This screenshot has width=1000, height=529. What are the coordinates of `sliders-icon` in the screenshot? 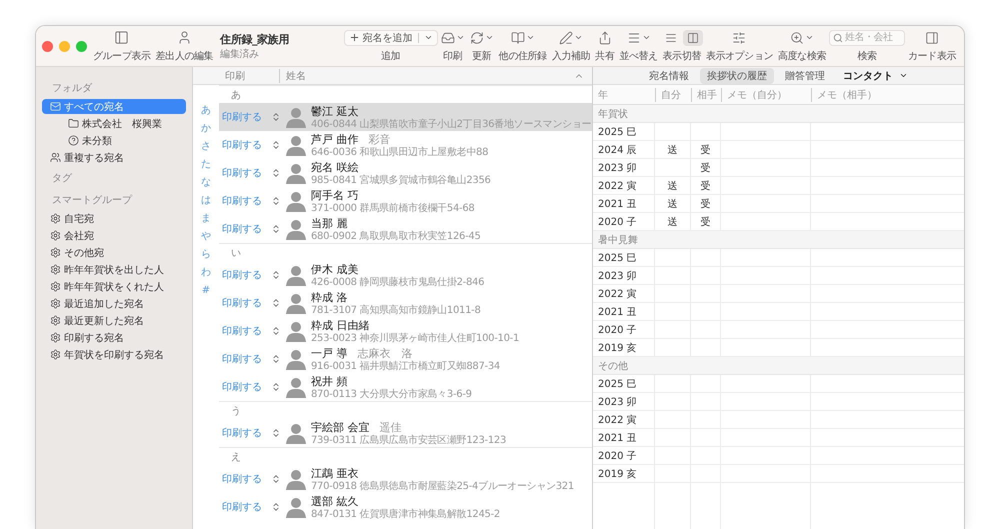 It's located at (739, 37).